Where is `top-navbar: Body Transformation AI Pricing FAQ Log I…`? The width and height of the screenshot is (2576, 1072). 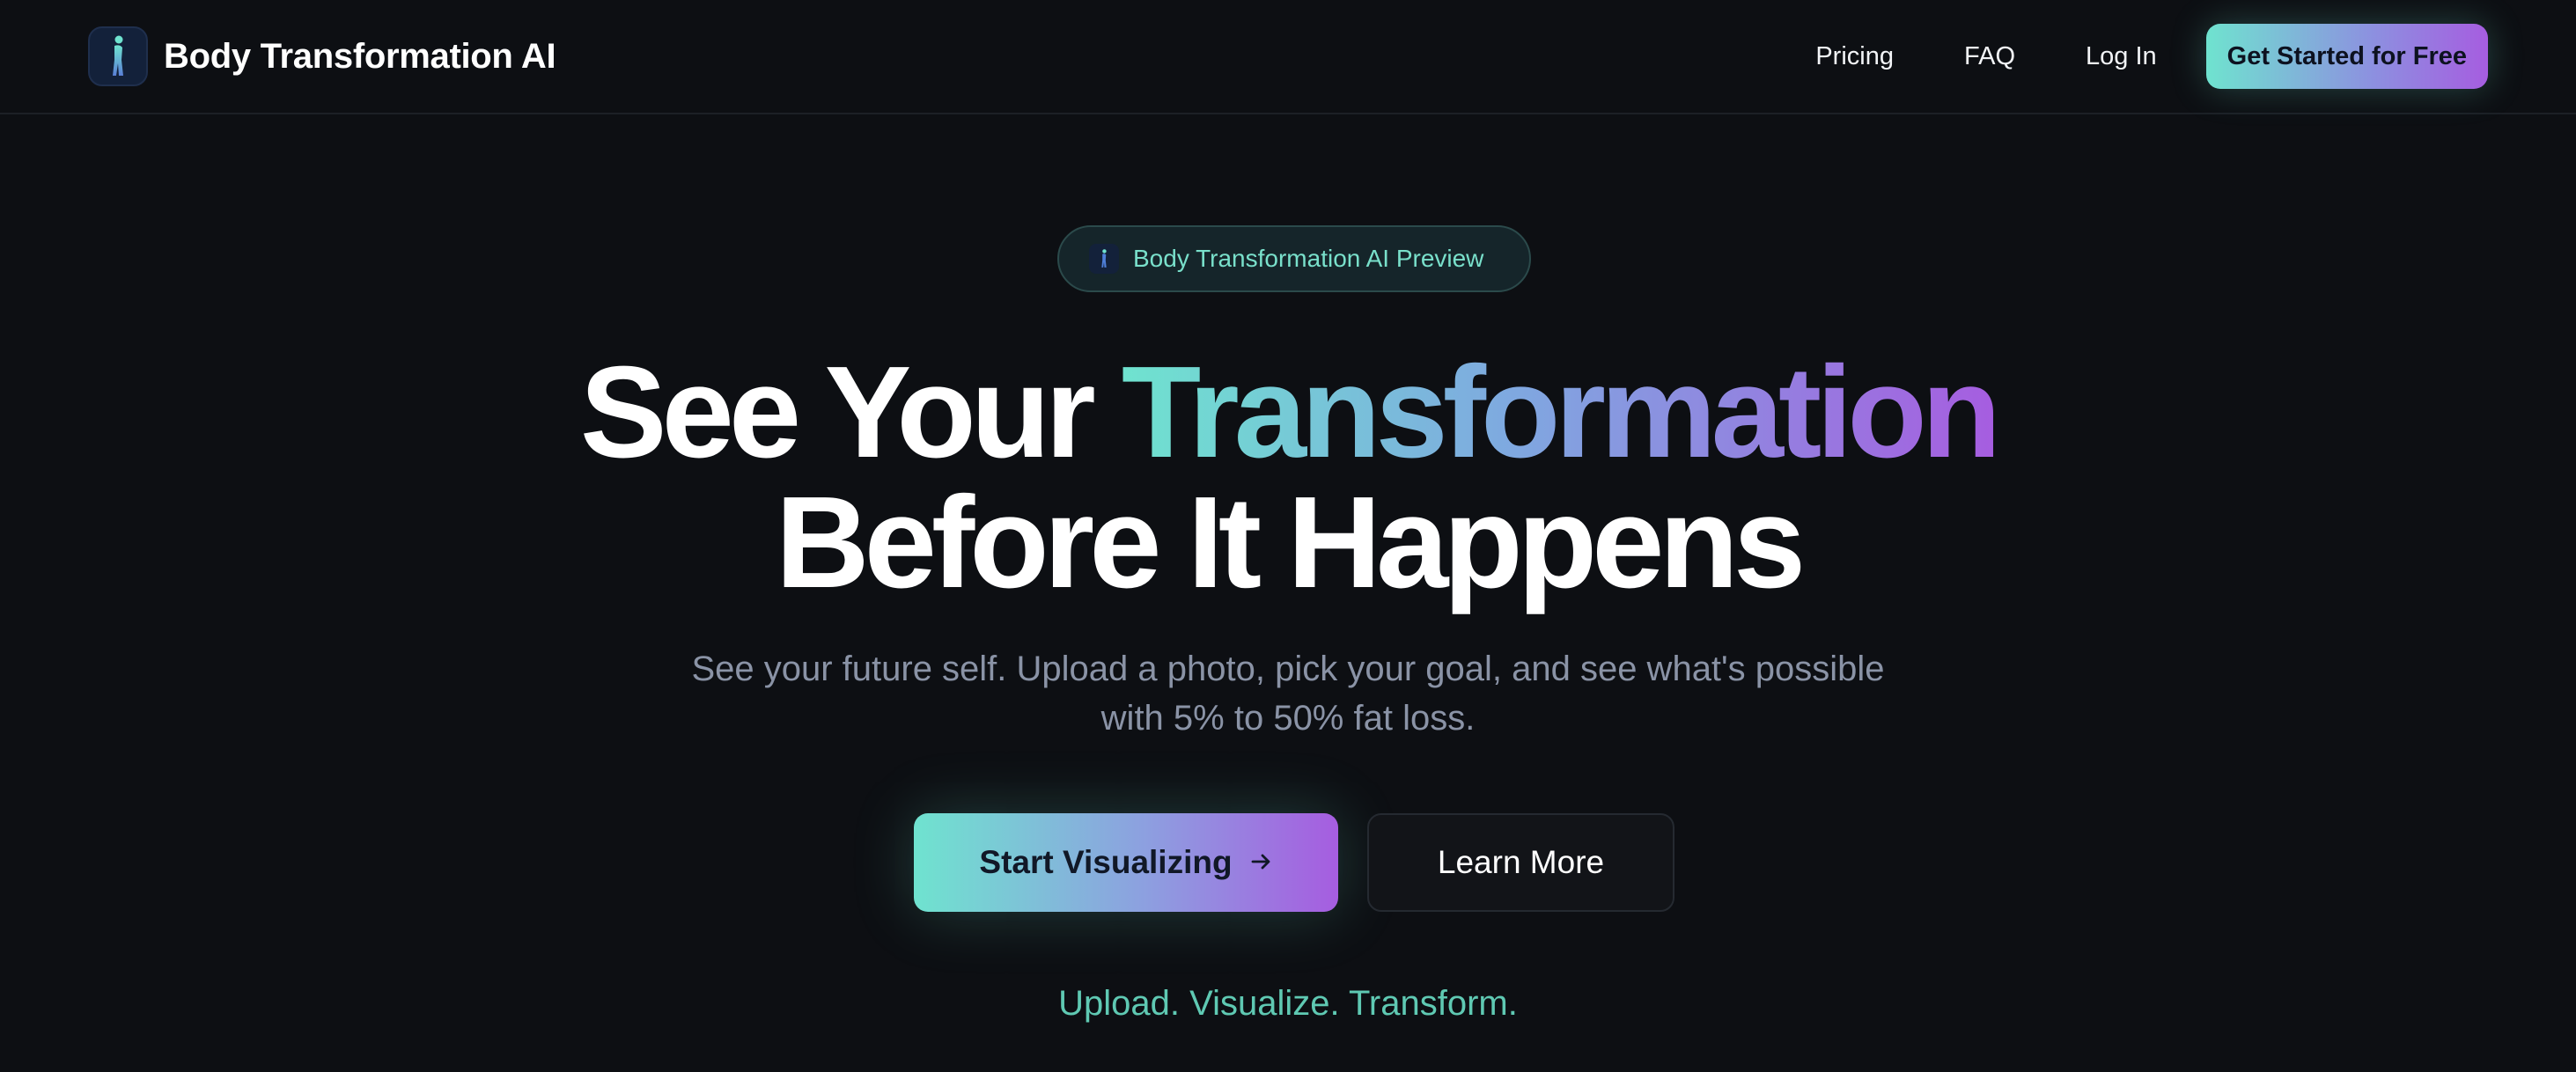 top-navbar: Body Transformation AI Pricing FAQ Log I… is located at coordinates (1288, 57).